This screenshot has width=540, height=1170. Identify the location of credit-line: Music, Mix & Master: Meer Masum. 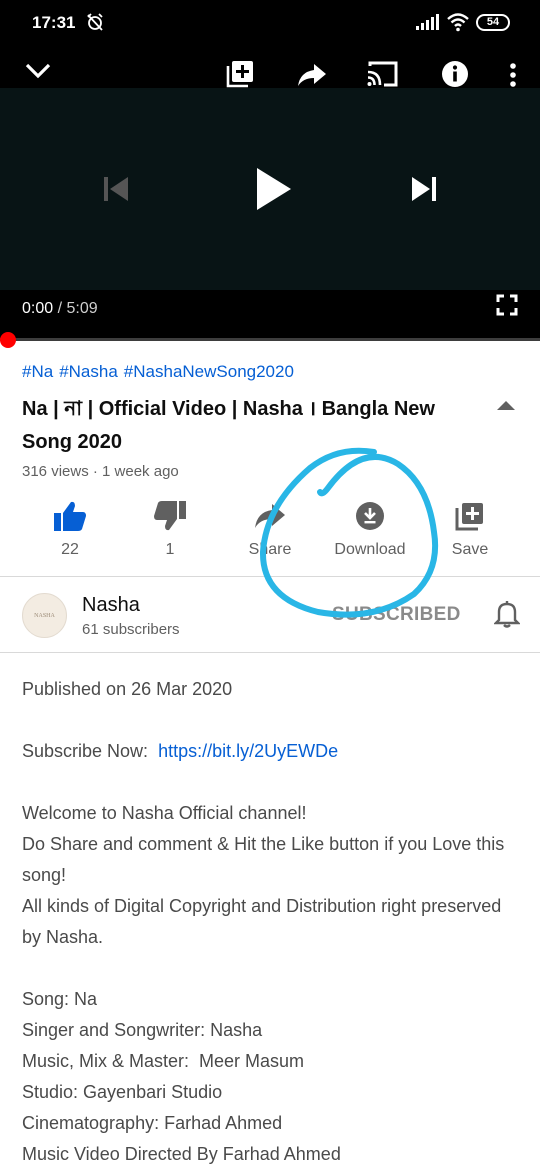
(163, 1061).